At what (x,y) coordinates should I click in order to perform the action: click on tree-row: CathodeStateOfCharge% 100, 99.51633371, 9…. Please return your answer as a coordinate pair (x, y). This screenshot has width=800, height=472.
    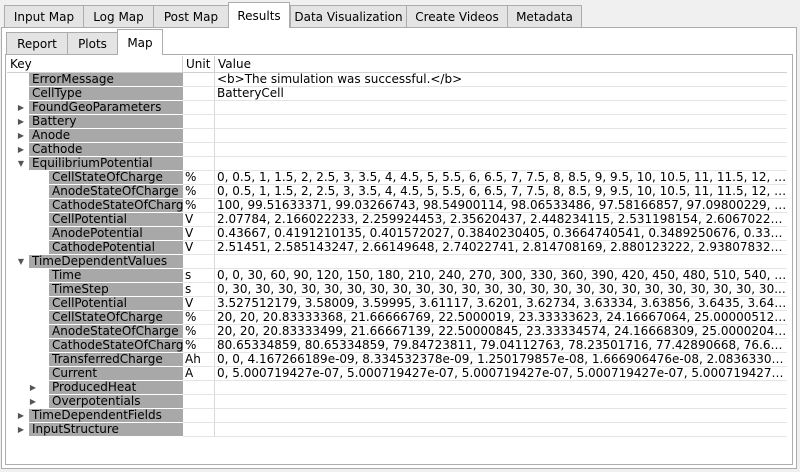
    Looking at the image, I should click on (397, 206).